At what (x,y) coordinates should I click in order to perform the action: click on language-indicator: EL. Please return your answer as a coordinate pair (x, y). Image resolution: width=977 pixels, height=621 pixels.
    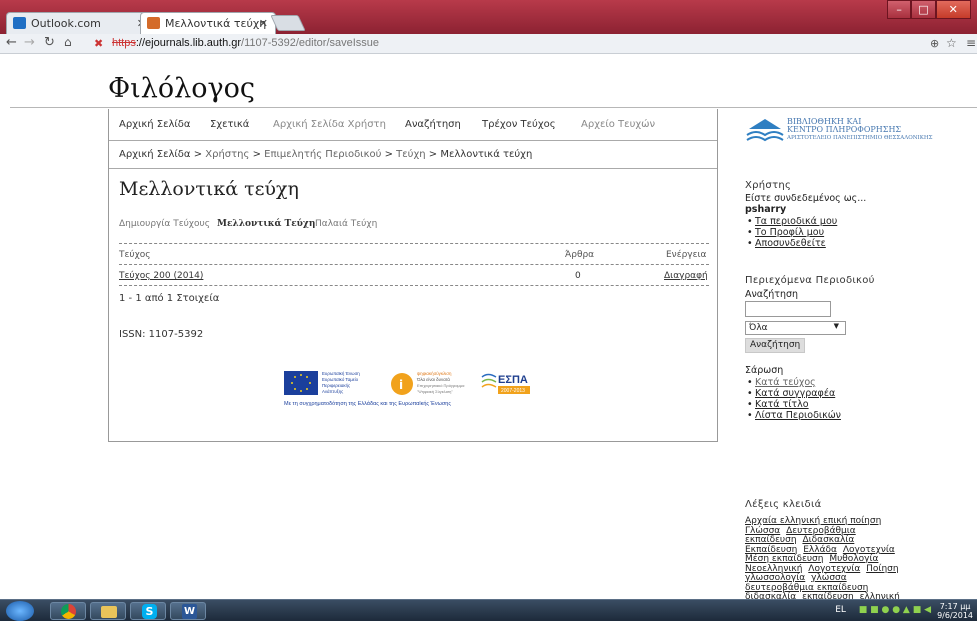
    Looking at the image, I should click on (840, 610).